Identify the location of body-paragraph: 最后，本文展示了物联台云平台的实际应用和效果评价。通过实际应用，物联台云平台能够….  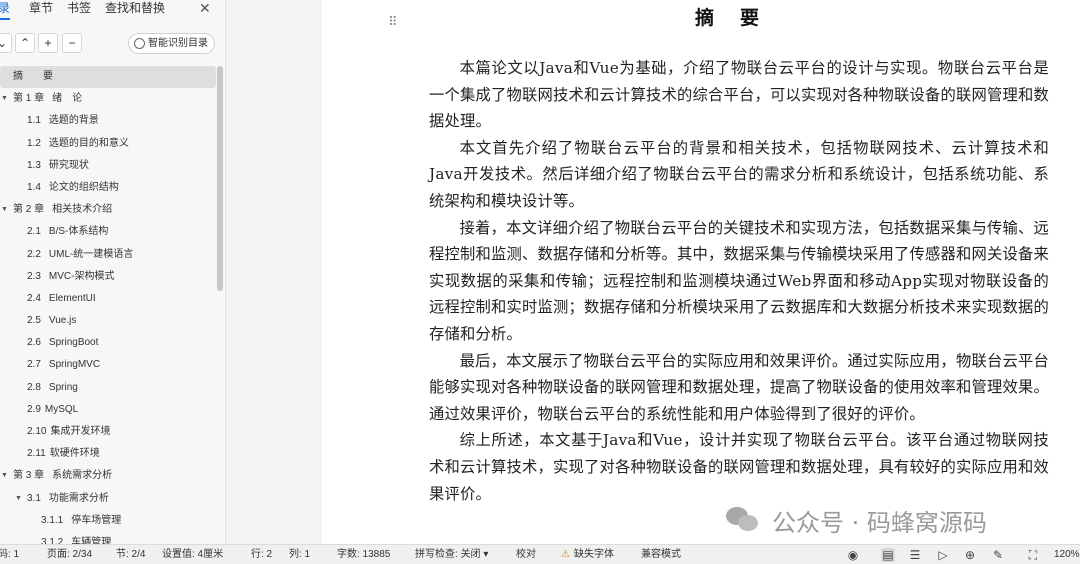
(739, 387).